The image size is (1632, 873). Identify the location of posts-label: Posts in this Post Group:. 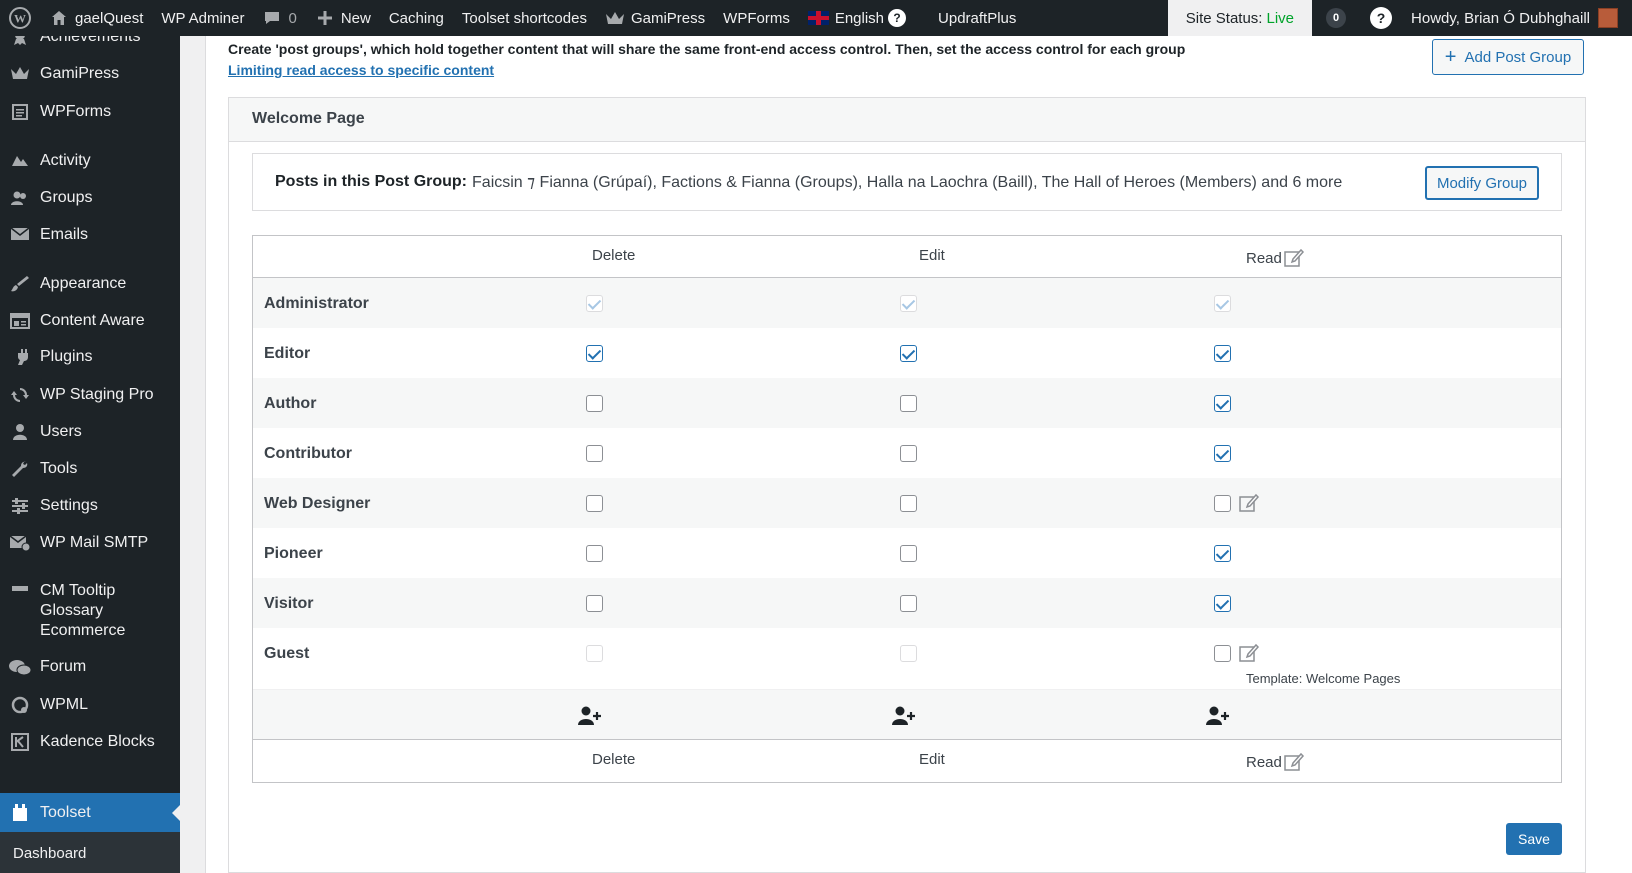
(371, 181).